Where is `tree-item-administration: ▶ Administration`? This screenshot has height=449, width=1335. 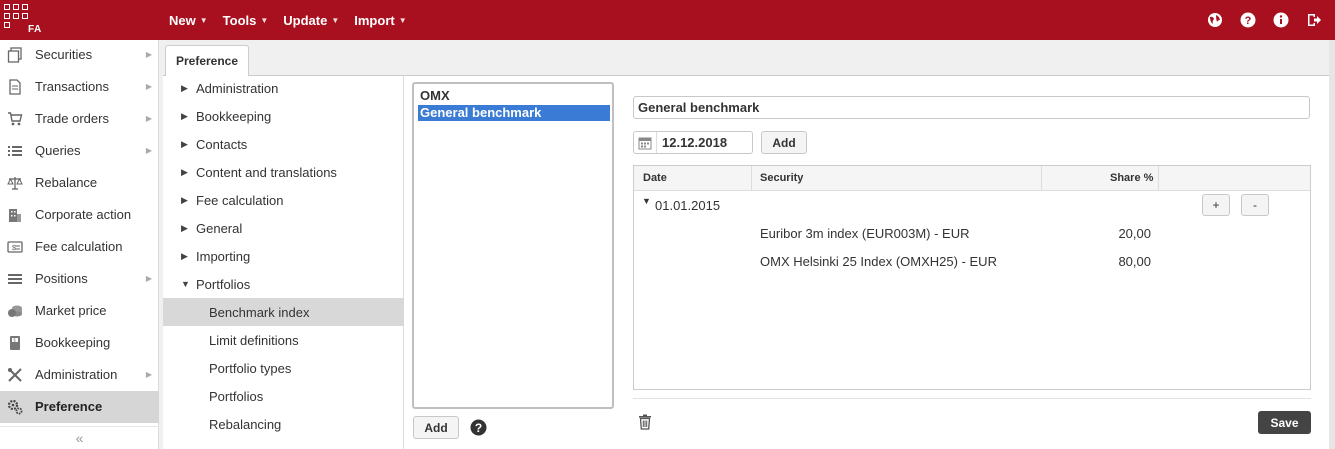 tree-item-administration: ▶ Administration is located at coordinates (283, 88).